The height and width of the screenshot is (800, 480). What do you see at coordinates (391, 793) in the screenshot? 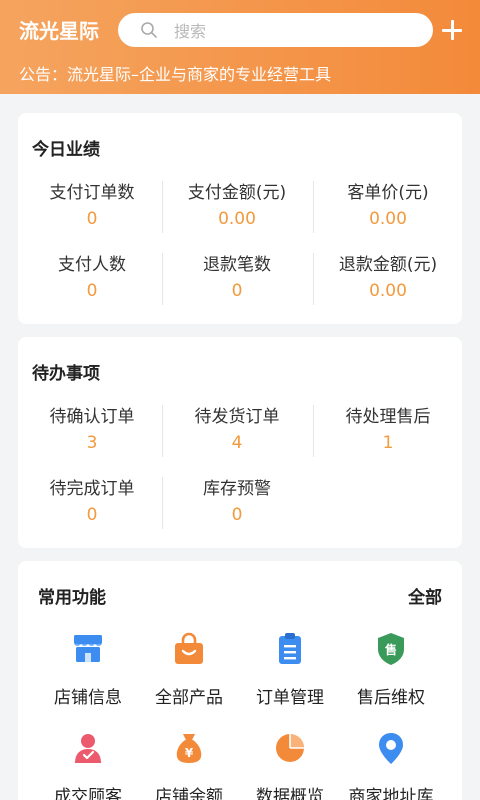
I see `fn-label: 商家地址库` at bounding box center [391, 793].